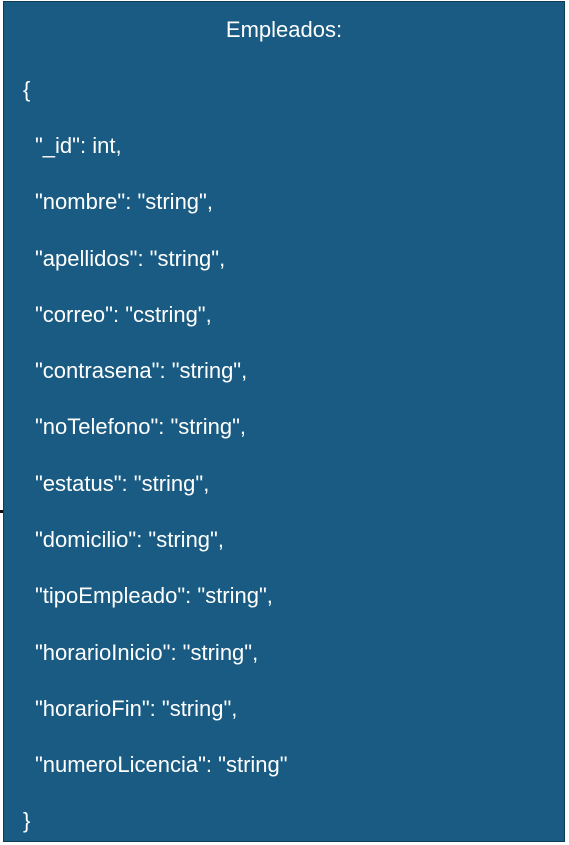  What do you see at coordinates (129, 539) in the screenshot?
I see `field-domicilio: "domicilio": "string",` at bounding box center [129, 539].